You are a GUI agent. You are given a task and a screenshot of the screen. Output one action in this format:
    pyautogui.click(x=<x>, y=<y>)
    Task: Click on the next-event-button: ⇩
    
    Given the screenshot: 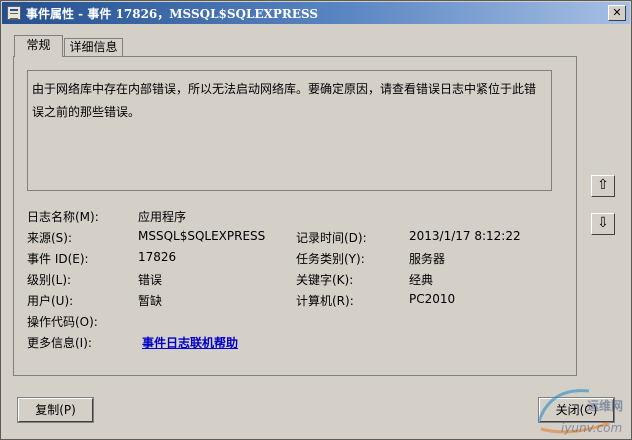 What is the action you would take?
    pyautogui.click(x=603, y=224)
    